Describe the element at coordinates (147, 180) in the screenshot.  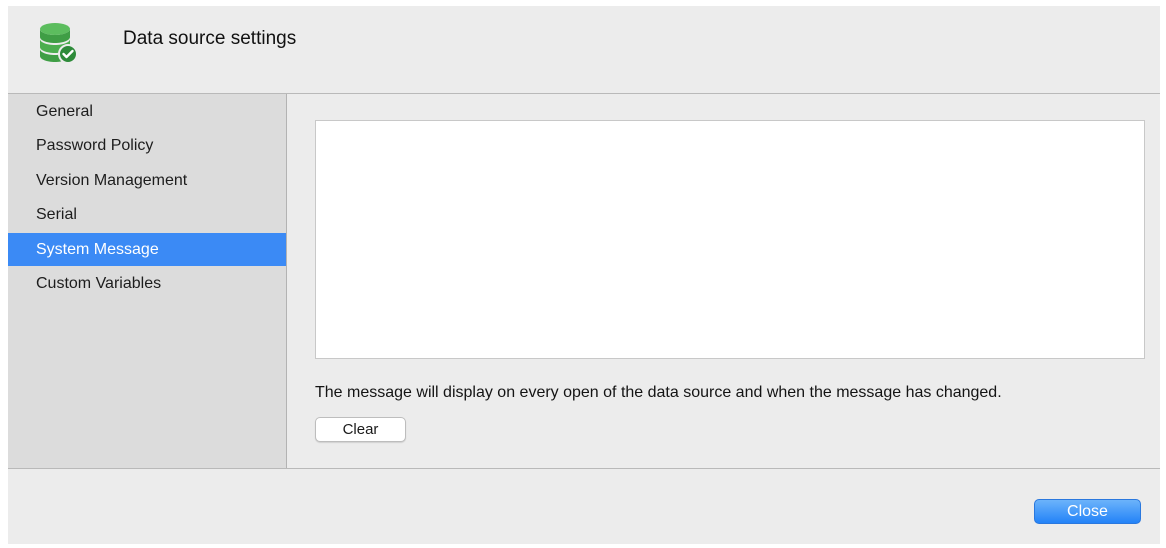
I see `sidebar-item-version-management: Version Management` at that location.